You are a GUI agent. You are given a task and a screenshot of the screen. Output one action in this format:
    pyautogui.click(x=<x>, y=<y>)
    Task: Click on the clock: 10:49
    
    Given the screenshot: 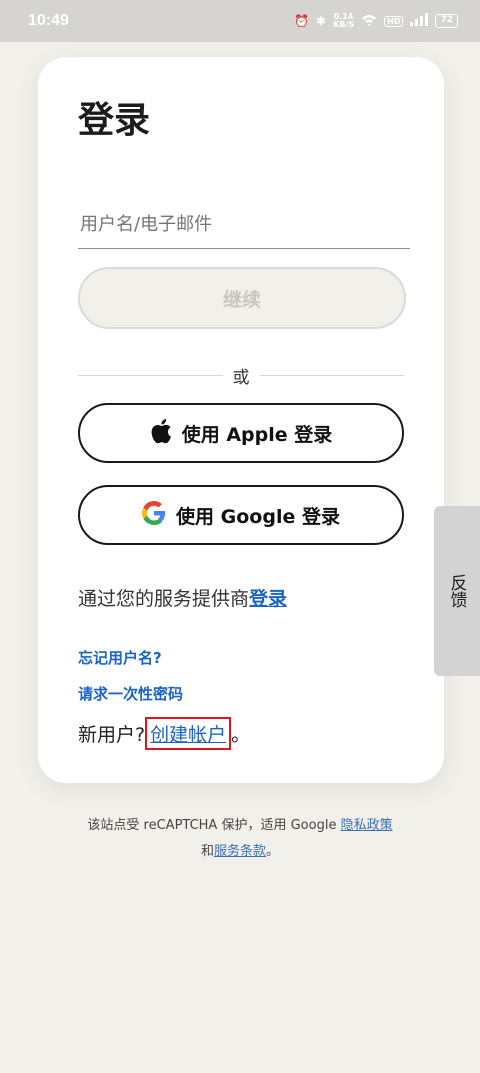 What is the action you would take?
    pyautogui.click(x=48, y=20)
    